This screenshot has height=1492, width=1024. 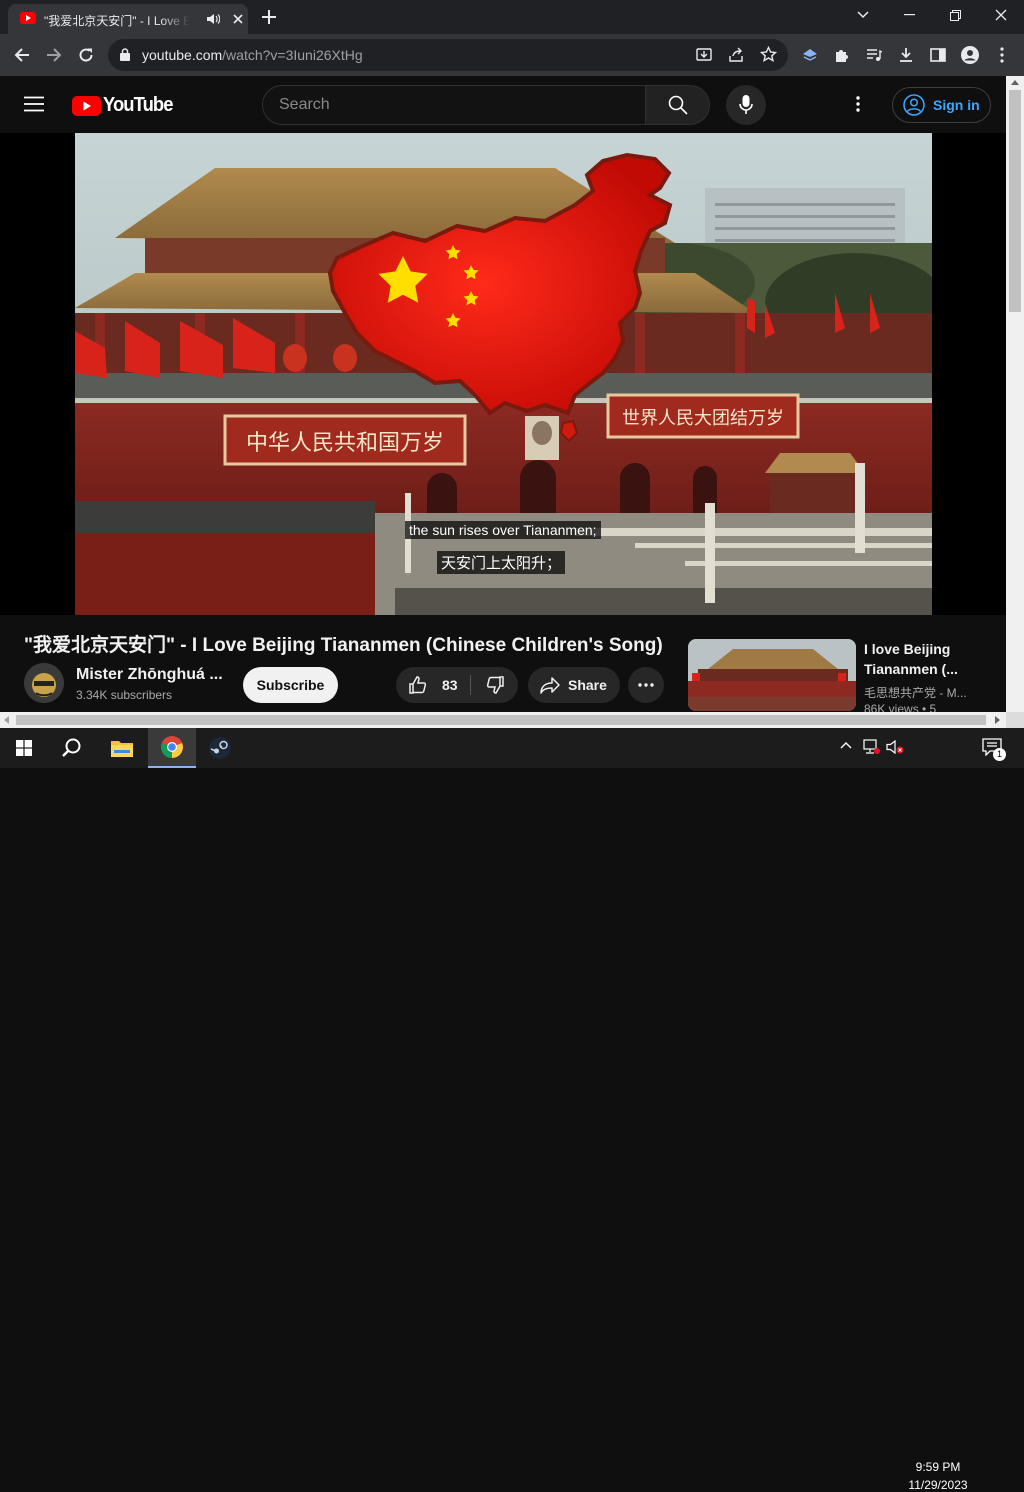 I want to click on scroll-right-arrow-icon, so click(x=997, y=720).